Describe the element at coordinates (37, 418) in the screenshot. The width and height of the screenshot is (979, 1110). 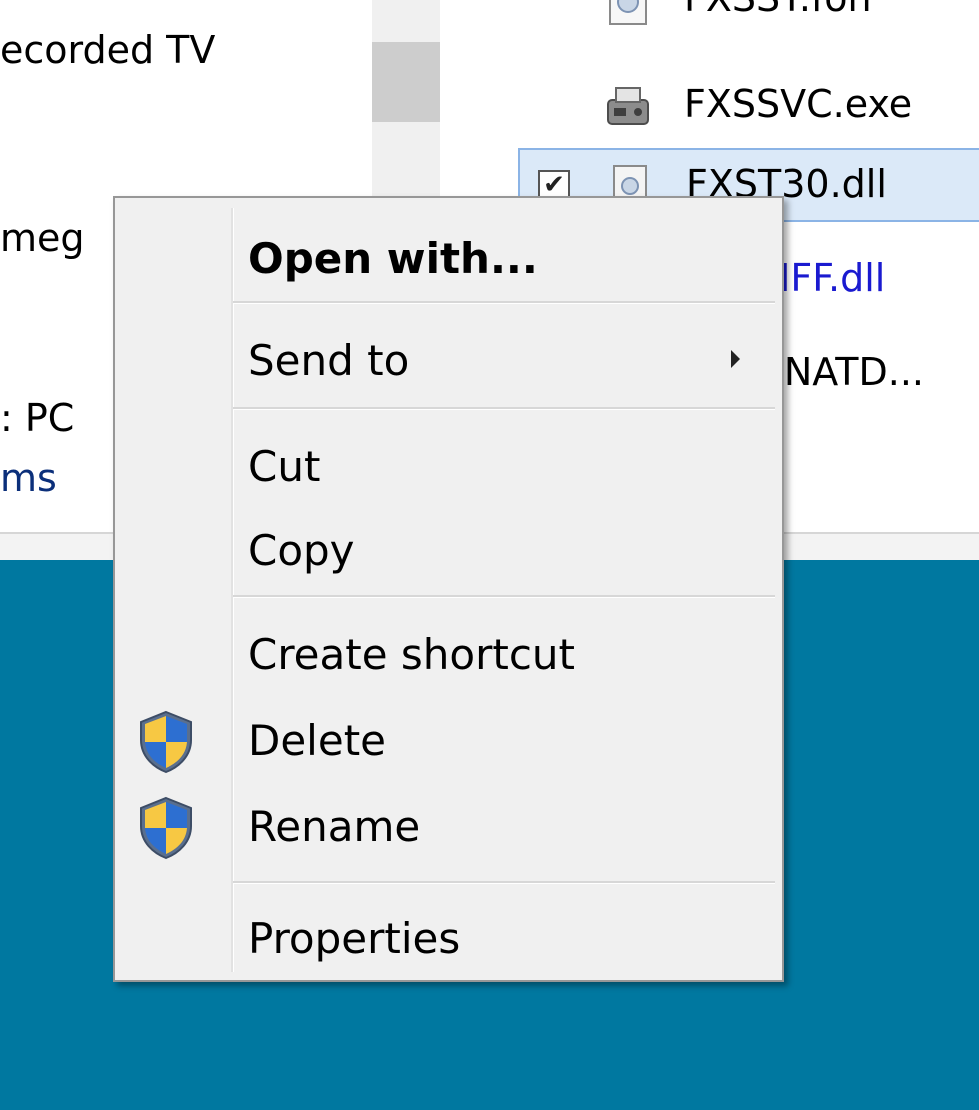
I see `nav-item-pc: : PC` at that location.